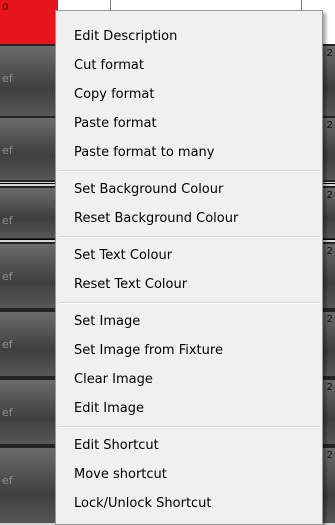 This screenshot has height=525, width=335. I want to click on menu-item-edit-shortcut: Edit Shortcut, so click(189, 445).